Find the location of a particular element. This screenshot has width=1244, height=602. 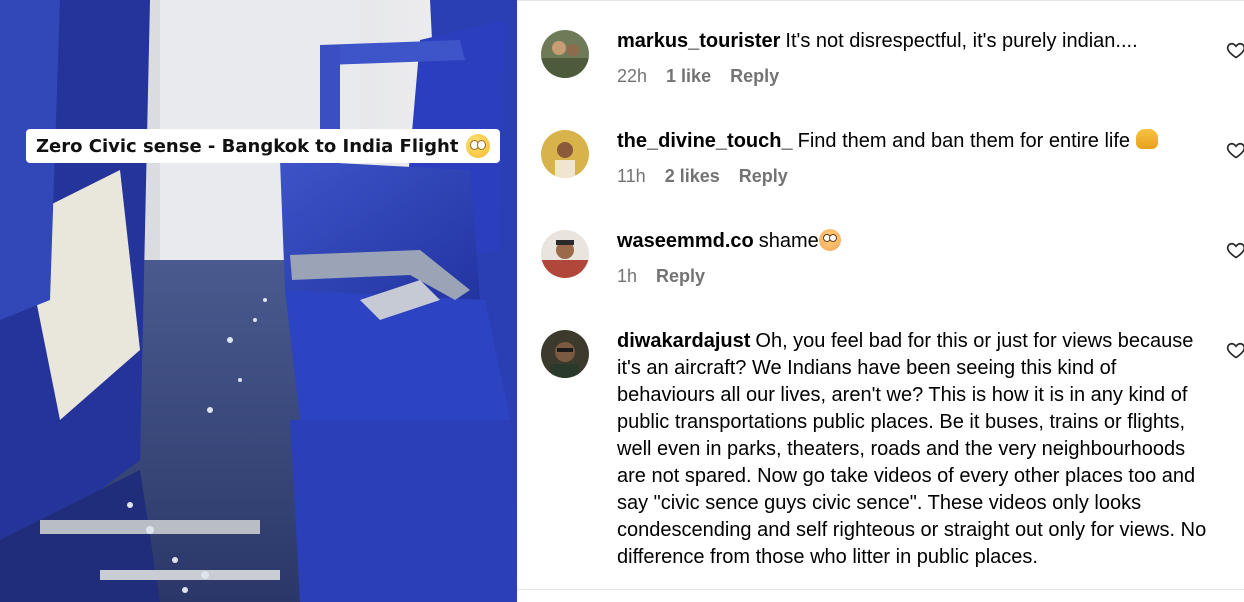

divider is located at coordinates (880, 589).